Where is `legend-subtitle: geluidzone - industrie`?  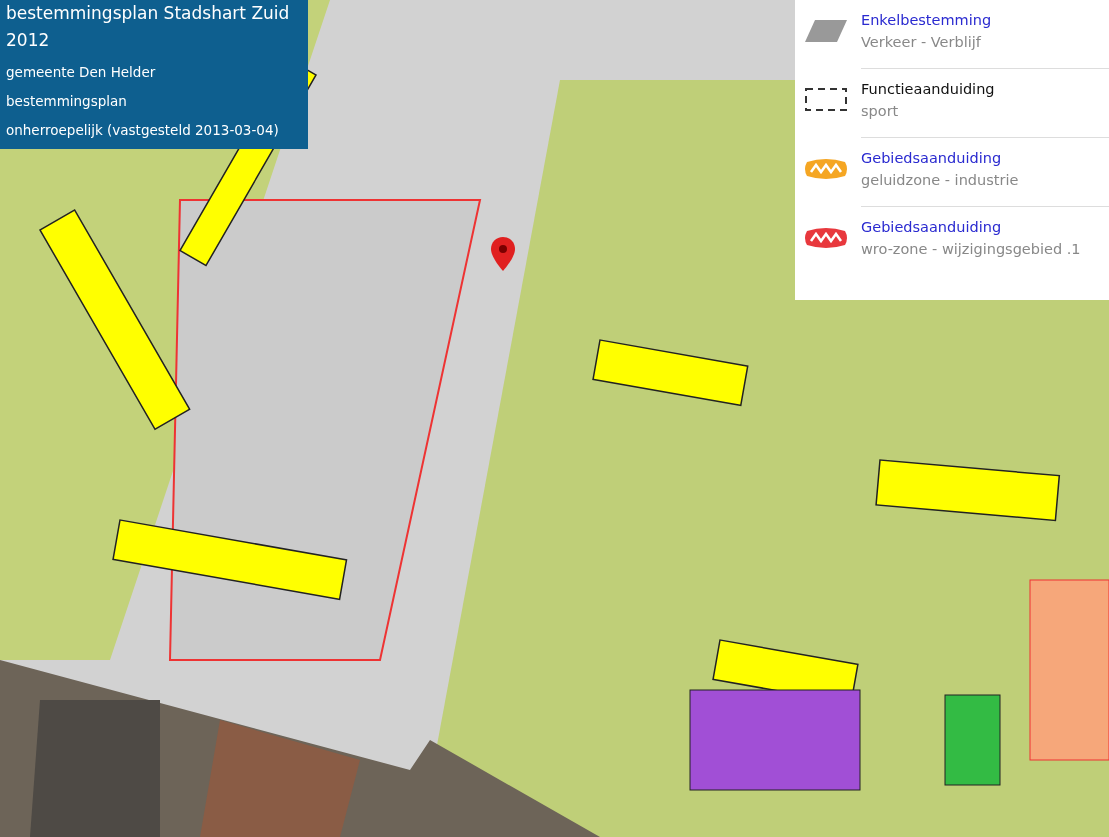 legend-subtitle: geluidzone - industrie is located at coordinates (940, 180).